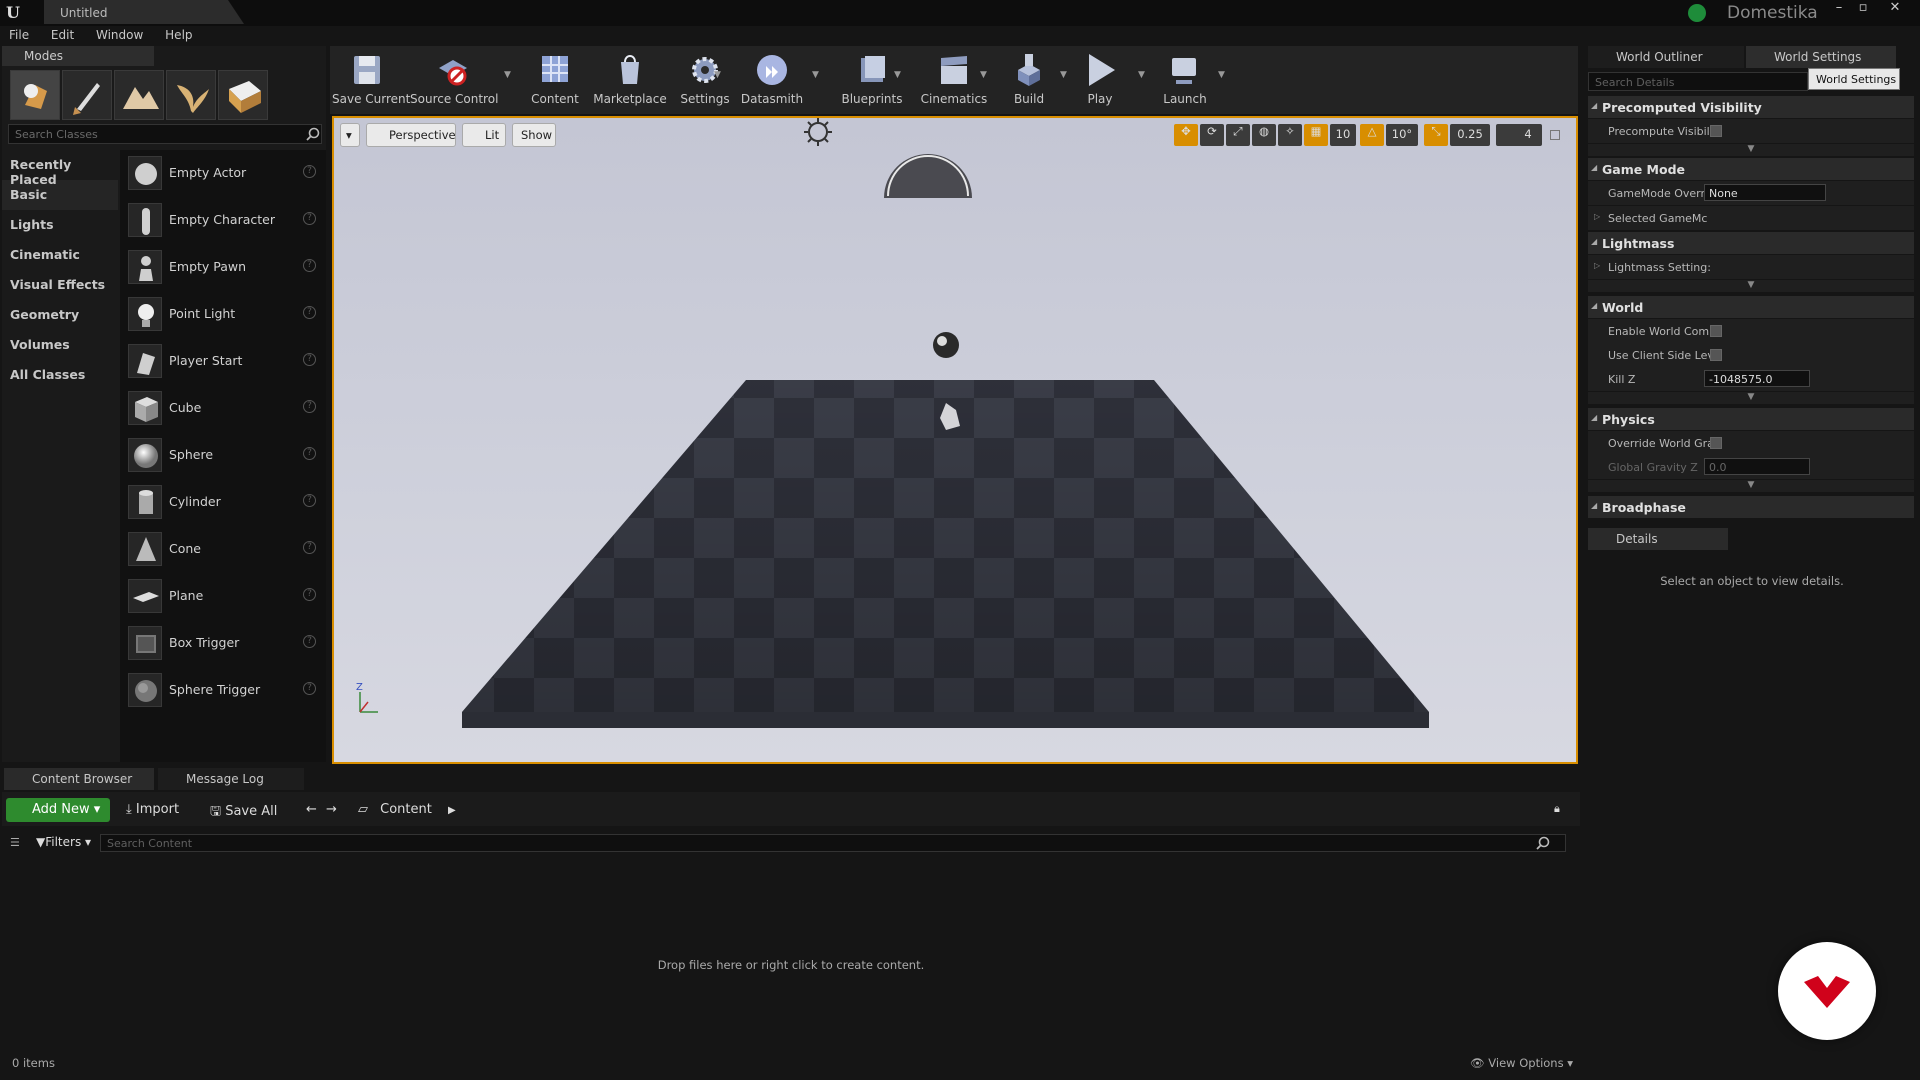  What do you see at coordinates (58, 810) in the screenshot?
I see `add-new-button: Add New ▾` at bounding box center [58, 810].